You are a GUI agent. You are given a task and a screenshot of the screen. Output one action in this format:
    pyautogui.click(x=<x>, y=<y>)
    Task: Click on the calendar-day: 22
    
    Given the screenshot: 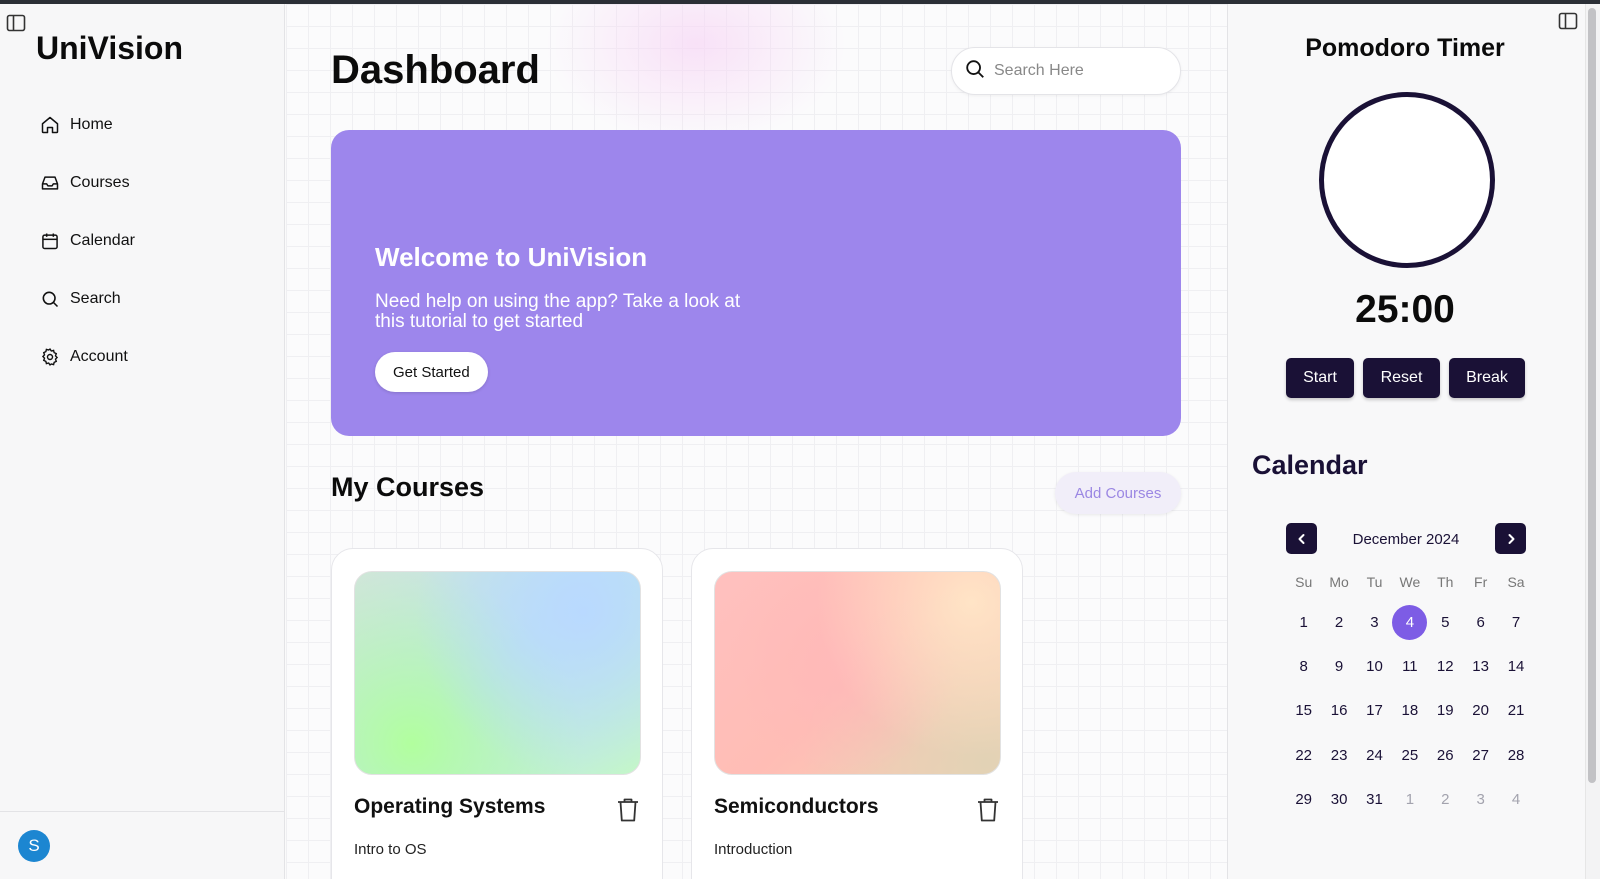 What is the action you would take?
    pyautogui.click(x=1303, y=755)
    